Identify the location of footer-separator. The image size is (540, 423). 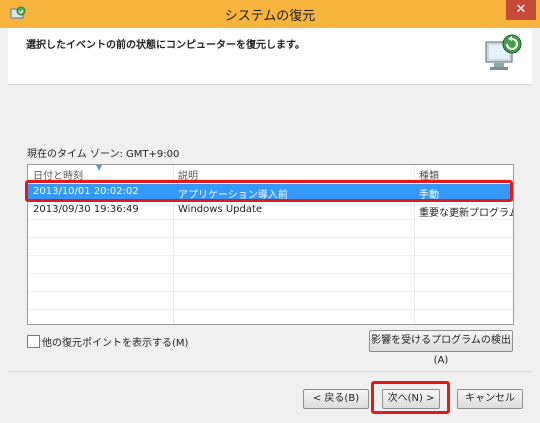
(270, 371).